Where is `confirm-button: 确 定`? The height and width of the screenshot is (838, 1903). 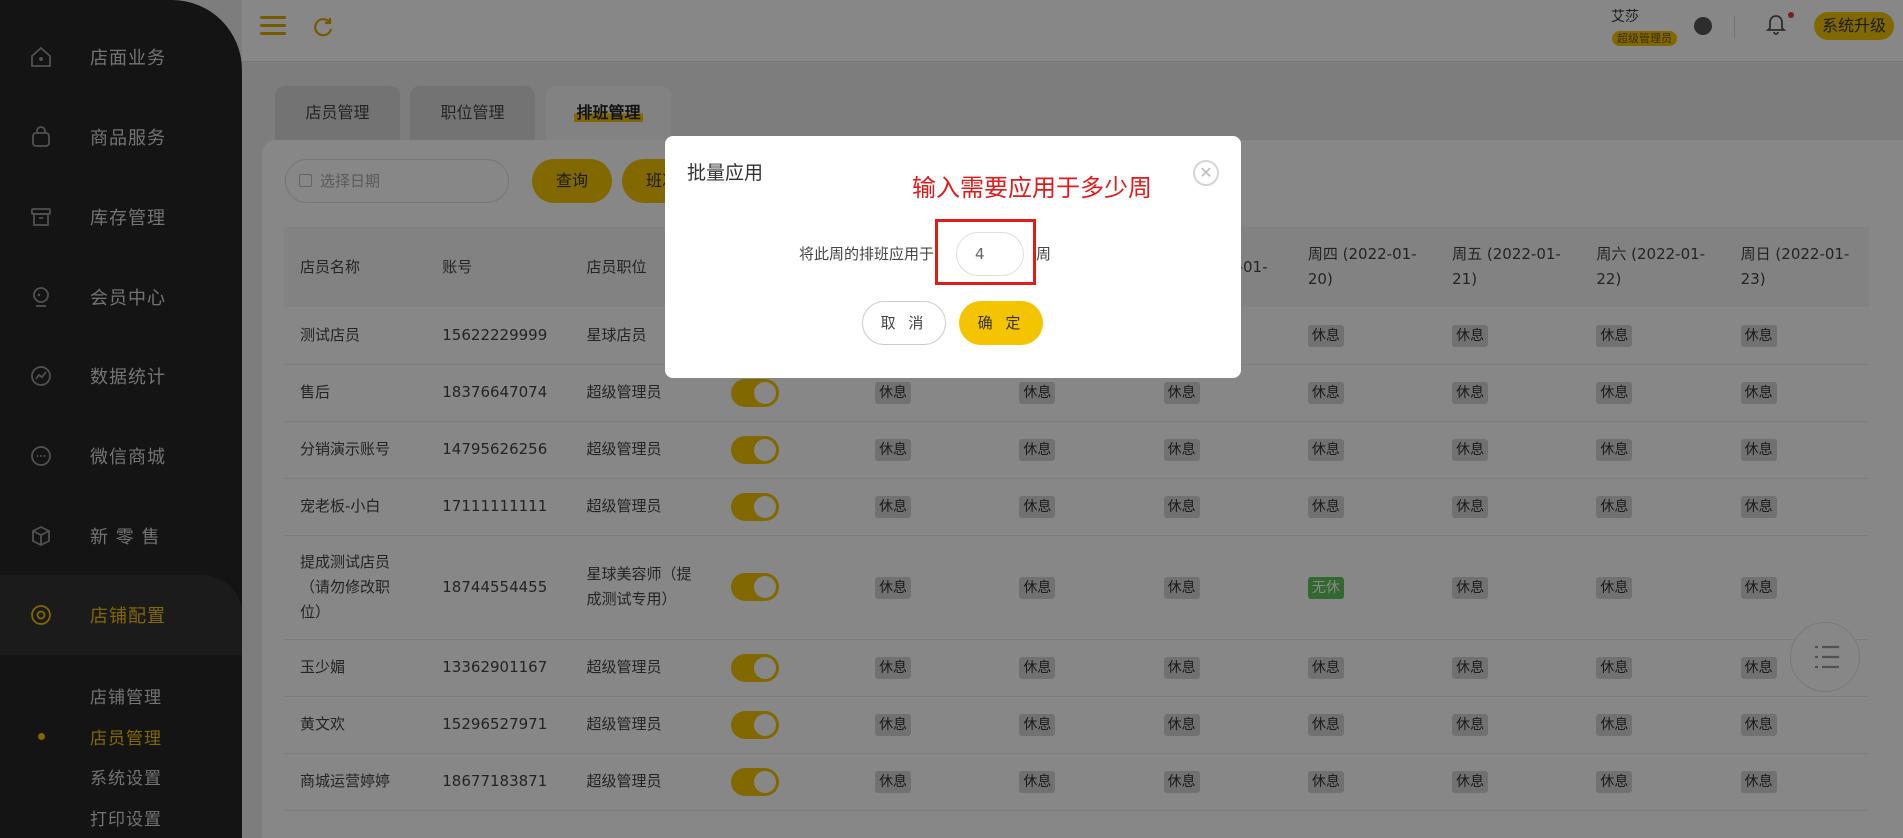
confirm-button: 确 定 is located at coordinates (1001, 323).